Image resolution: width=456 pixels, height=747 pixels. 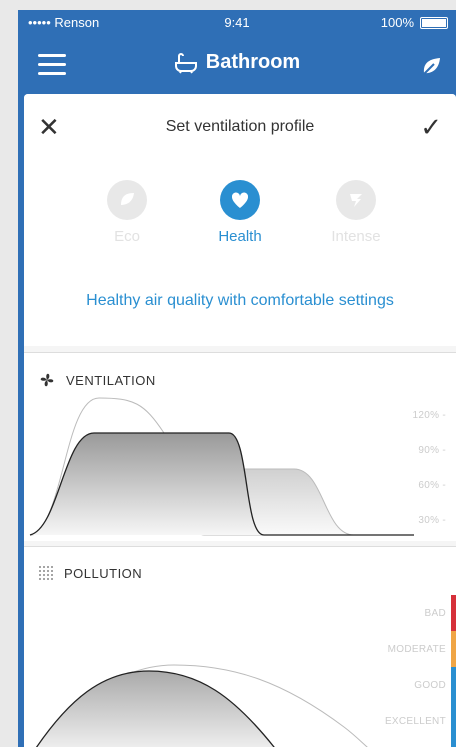 I want to click on confirm-button: ✓, so click(x=431, y=127).